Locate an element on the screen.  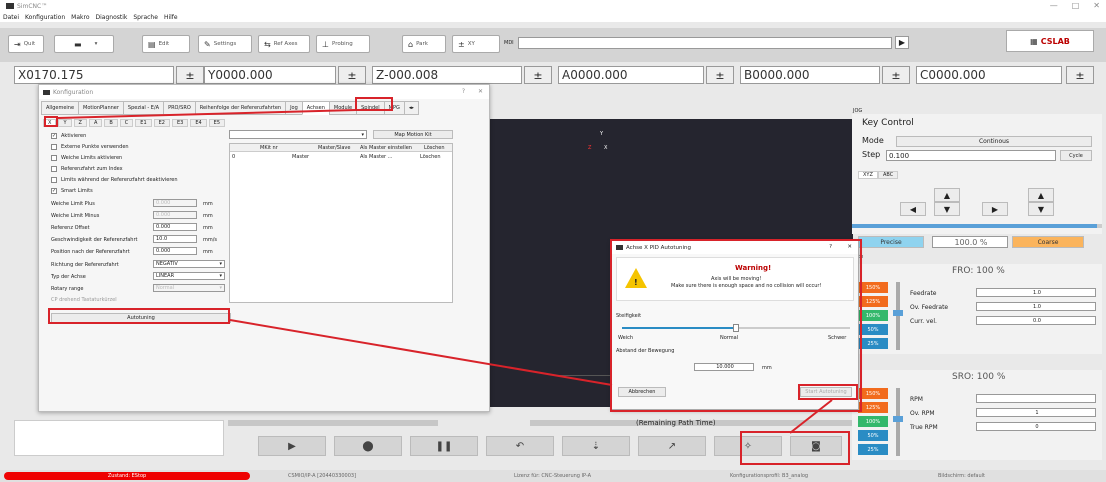
arrow-start-to-button is located at coordinates (811, 416).